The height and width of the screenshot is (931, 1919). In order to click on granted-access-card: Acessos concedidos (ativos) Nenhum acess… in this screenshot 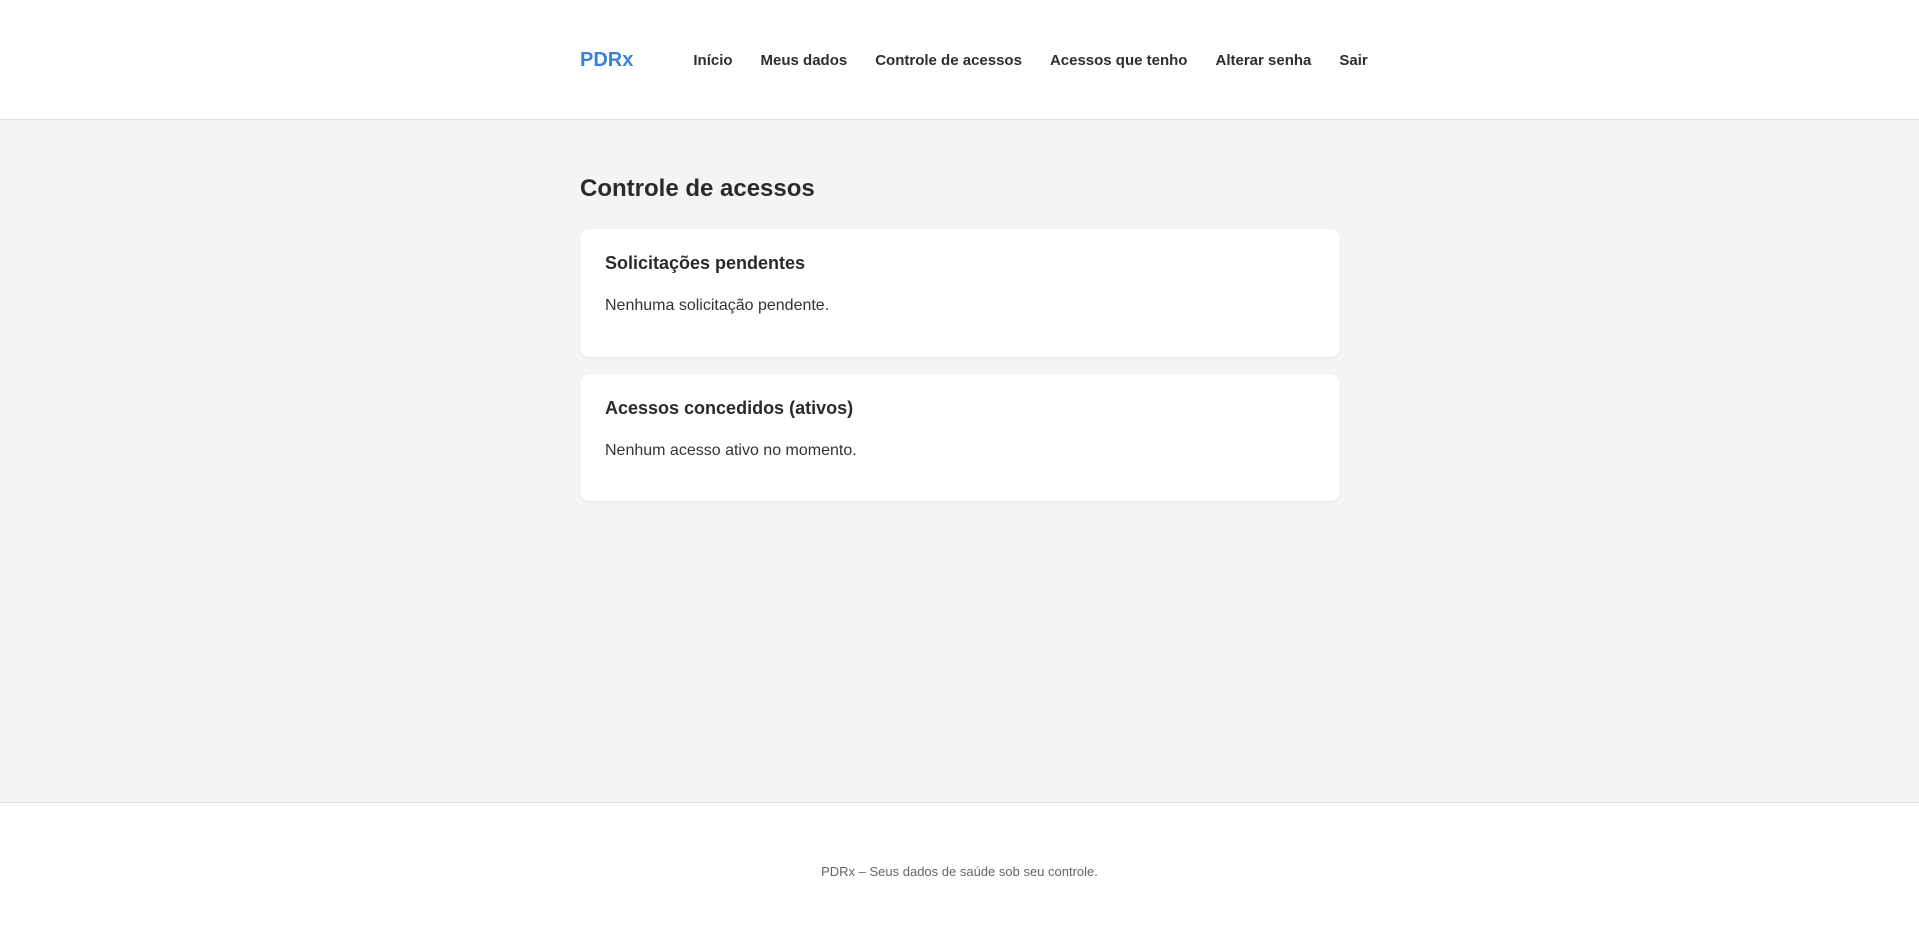, I will do `click(960, 437)`.